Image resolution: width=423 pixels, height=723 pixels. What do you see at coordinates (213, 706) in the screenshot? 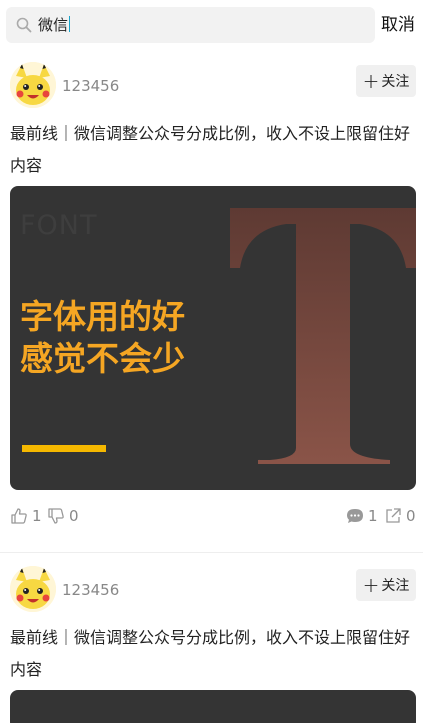
I see `post-image` at bounding box center [213, 706].